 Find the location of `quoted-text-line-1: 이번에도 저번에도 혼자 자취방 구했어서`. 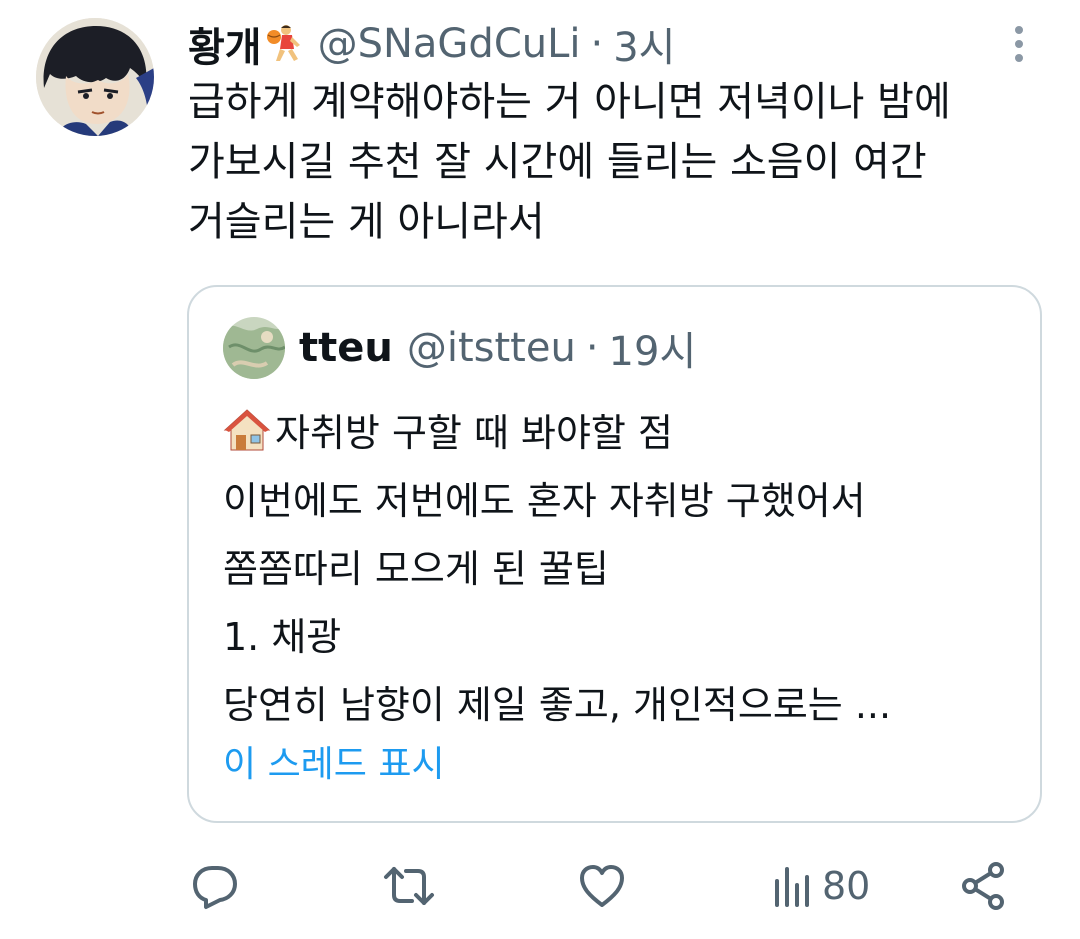

quoted-text-line-1: 이번에도 저번에도 혼자 자취방 구했어서 is located at coordinates (544, 501).